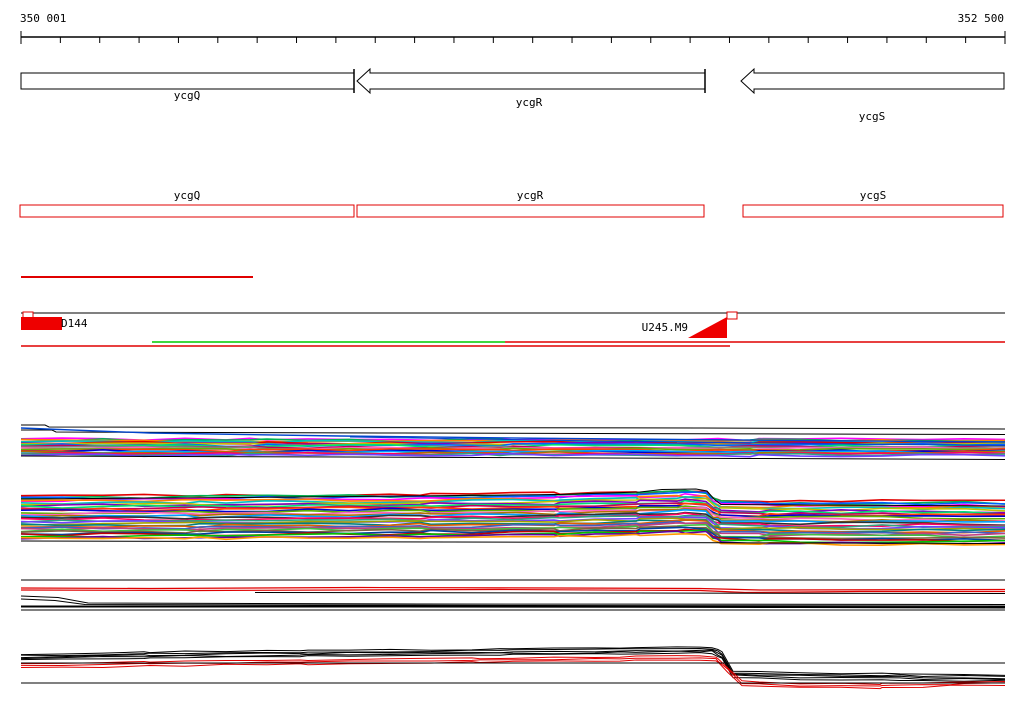 The width and height of the screenshot is (1024, 714). What do you see at coordinates (872, 81) in the screenshot?
I see `gene-arrow-ycgS` at bounding box center [872, 81].